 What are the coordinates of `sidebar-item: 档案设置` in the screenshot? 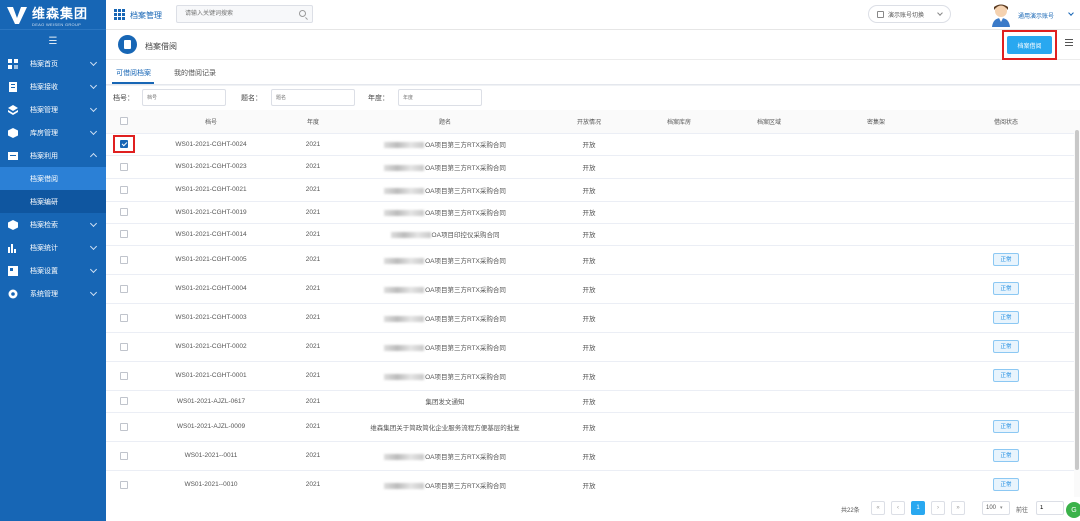 It's located at (53, 270).